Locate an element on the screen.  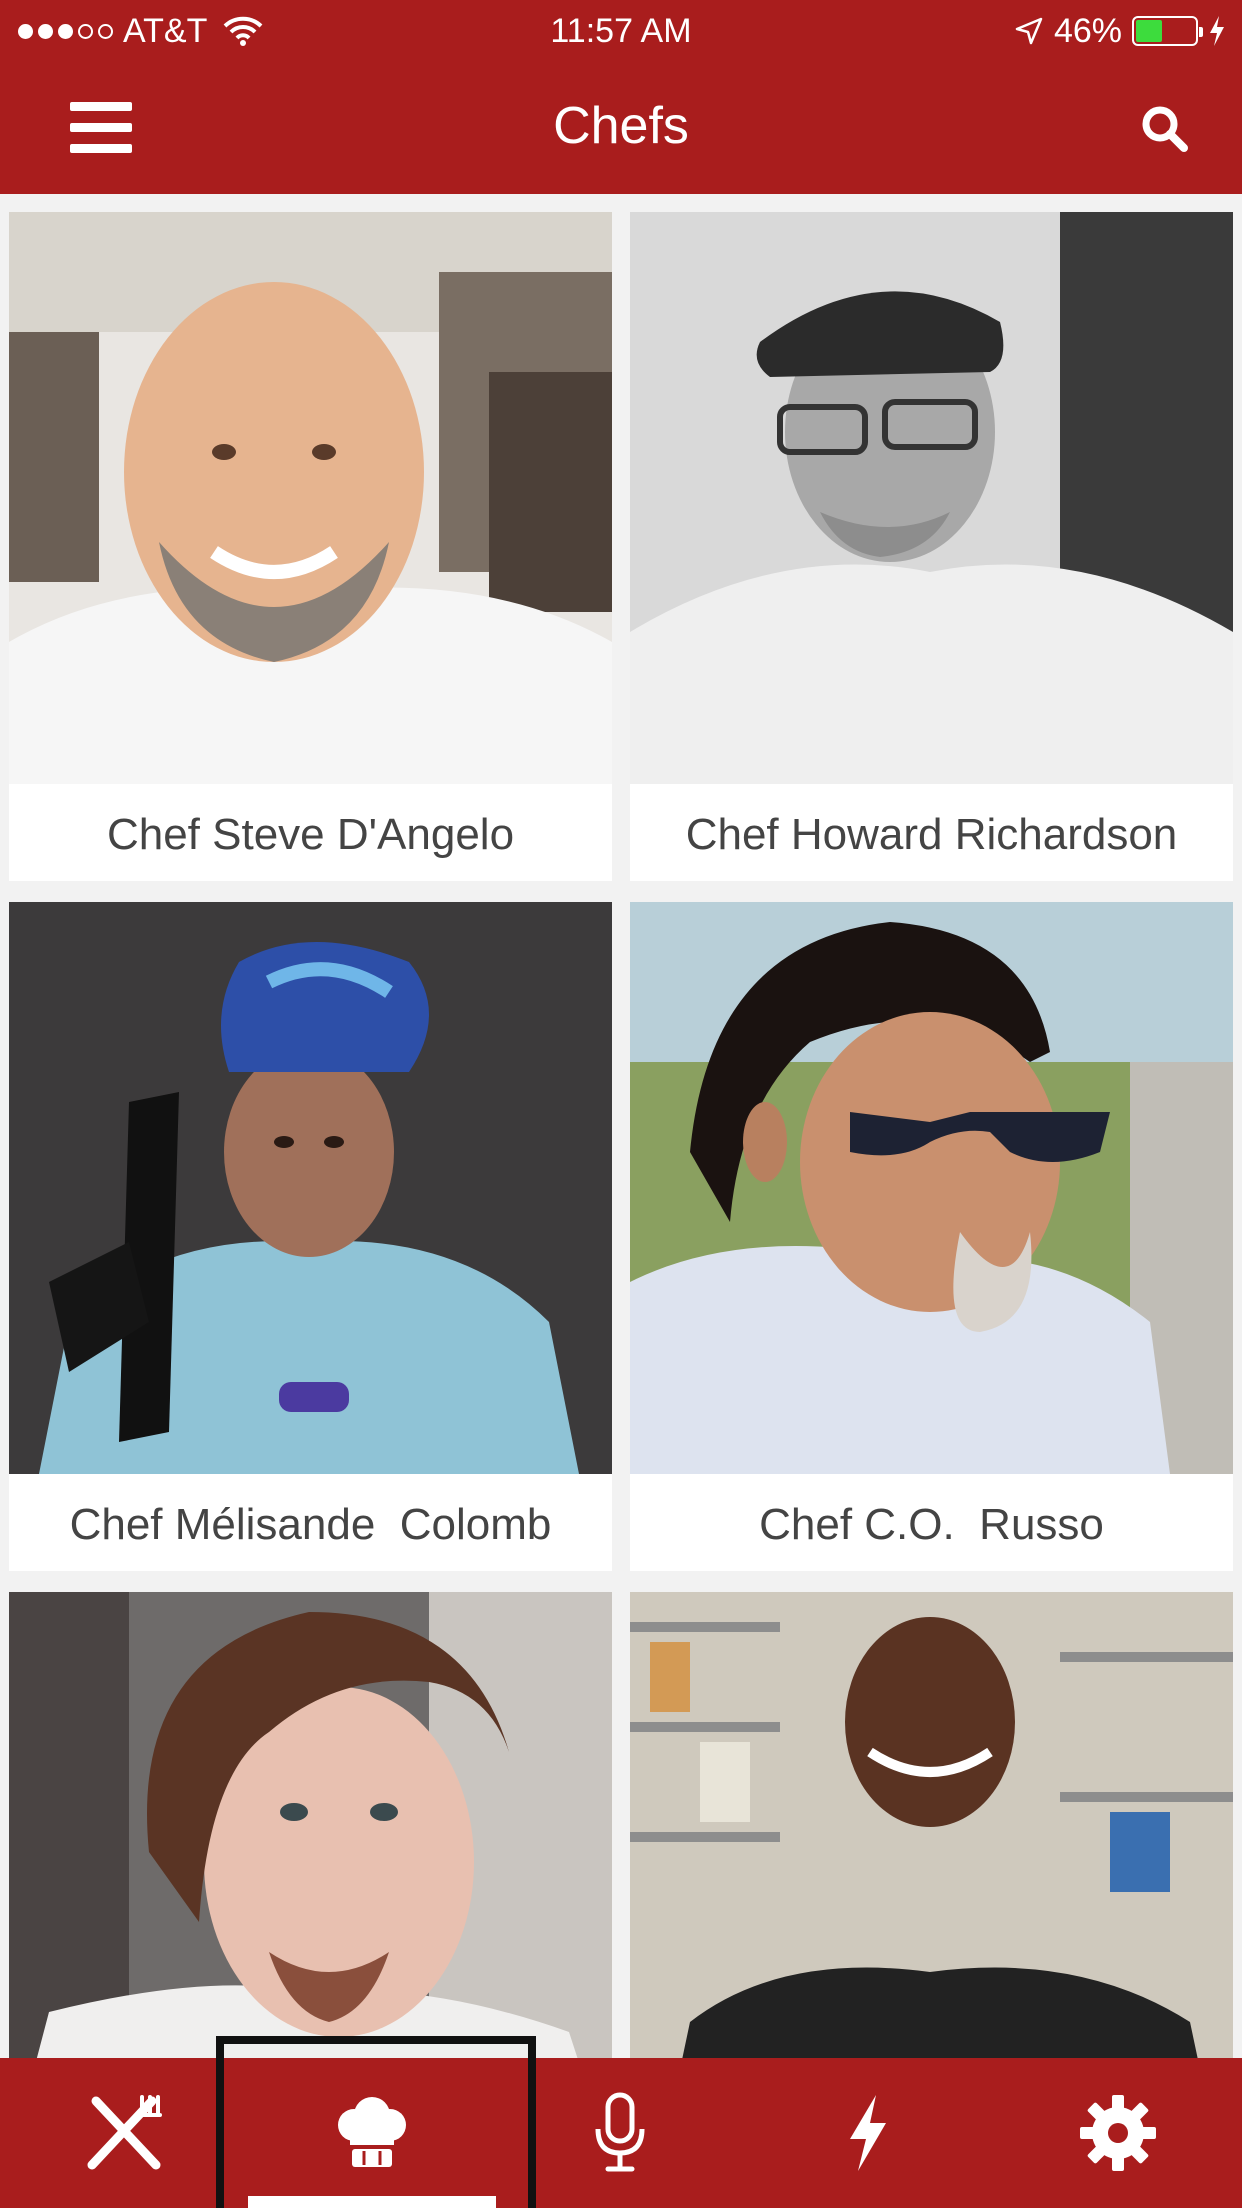
chef-card: Chef Howard Richardson is located at coordinates (931, 546).